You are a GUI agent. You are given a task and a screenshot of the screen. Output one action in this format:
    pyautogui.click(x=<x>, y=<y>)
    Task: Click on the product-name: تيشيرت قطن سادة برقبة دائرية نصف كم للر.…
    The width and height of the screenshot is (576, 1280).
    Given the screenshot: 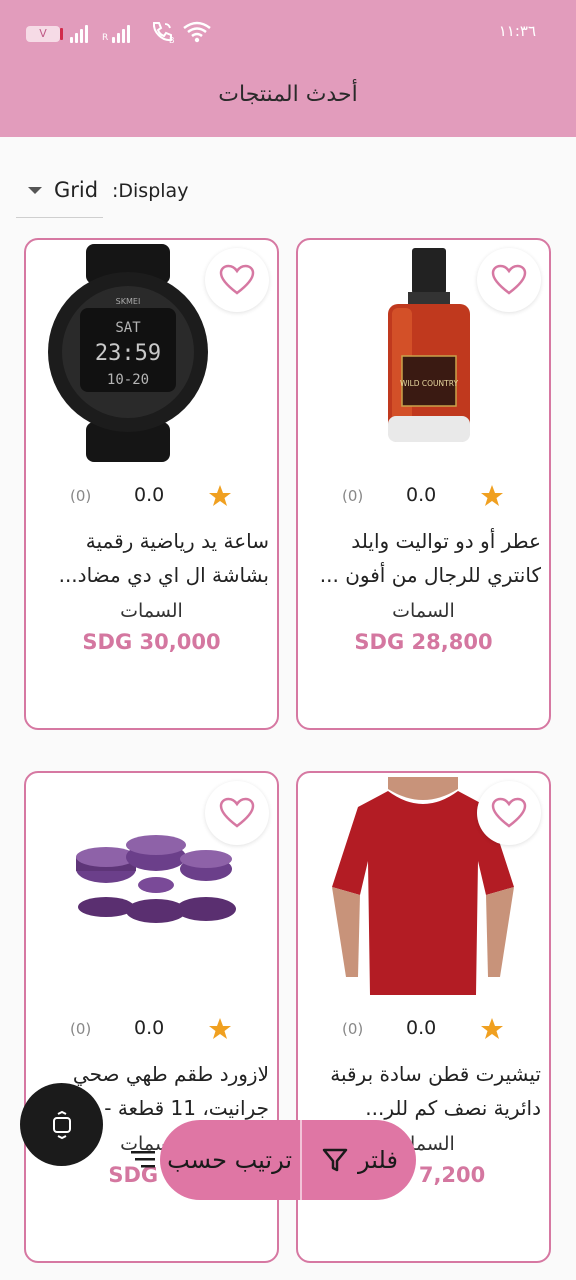 What is the action you would take?
    pyautogui.click(x=425, y=1091)
    